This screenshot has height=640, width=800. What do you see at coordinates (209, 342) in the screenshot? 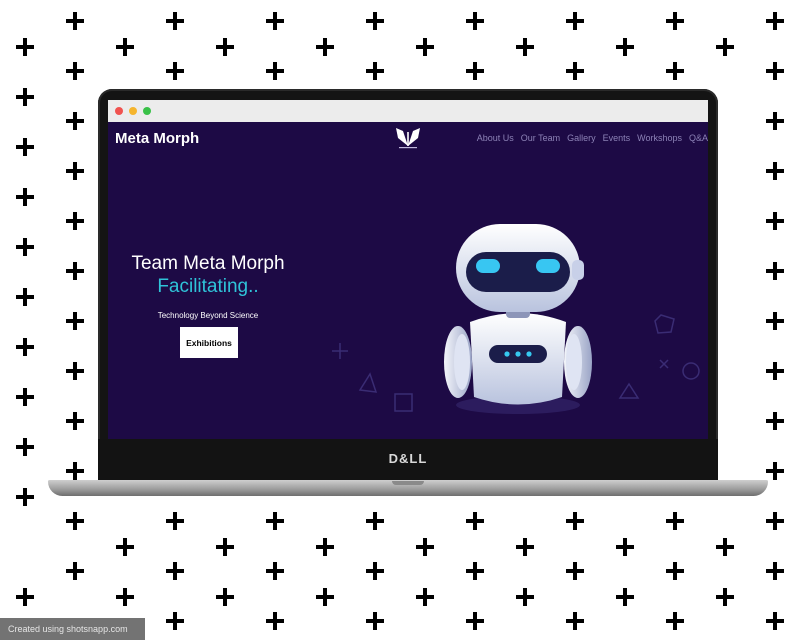
I see `exhibitions-button: Exhibitions` at bounding box center [209, 342].